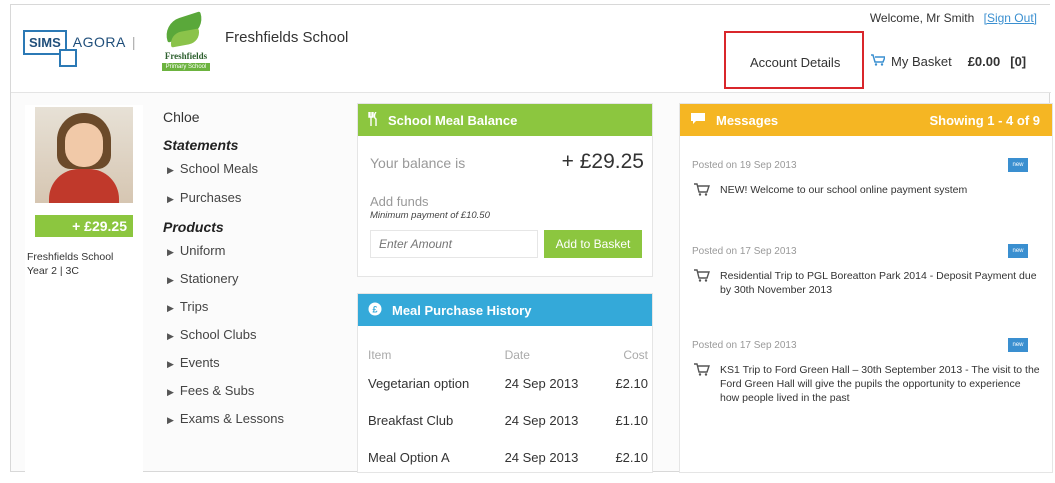 Image resolution: width=1055 pixels, height=483 pixels. I want to click on nav-item-label: Exams & Lessons, so click(231, 418).